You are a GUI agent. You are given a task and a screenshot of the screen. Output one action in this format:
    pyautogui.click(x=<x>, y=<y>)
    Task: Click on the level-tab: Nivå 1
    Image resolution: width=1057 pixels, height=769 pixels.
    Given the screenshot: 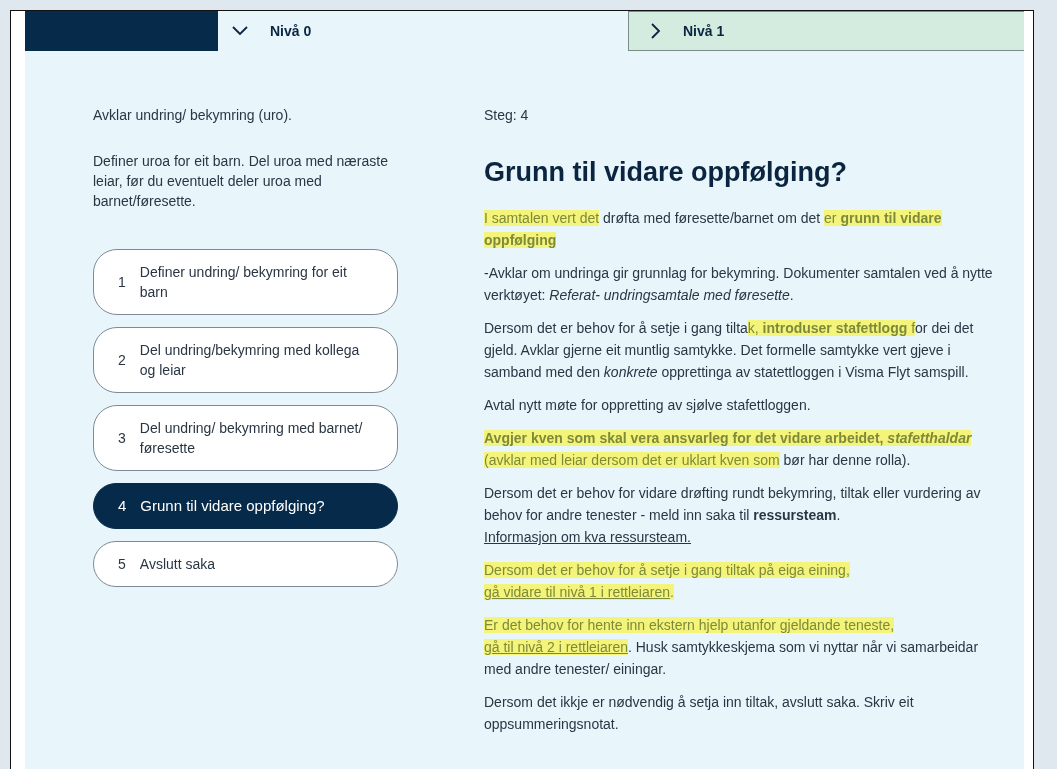 What is the action you would take?
    pyautogui.click(x=826, y=31)
    